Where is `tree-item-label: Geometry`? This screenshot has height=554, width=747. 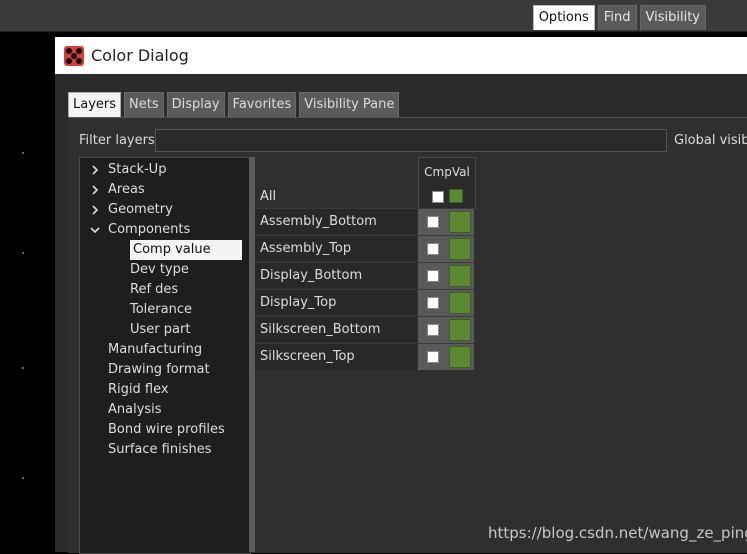 tree-item-label: Geometry is located at coordinates (140, 209).